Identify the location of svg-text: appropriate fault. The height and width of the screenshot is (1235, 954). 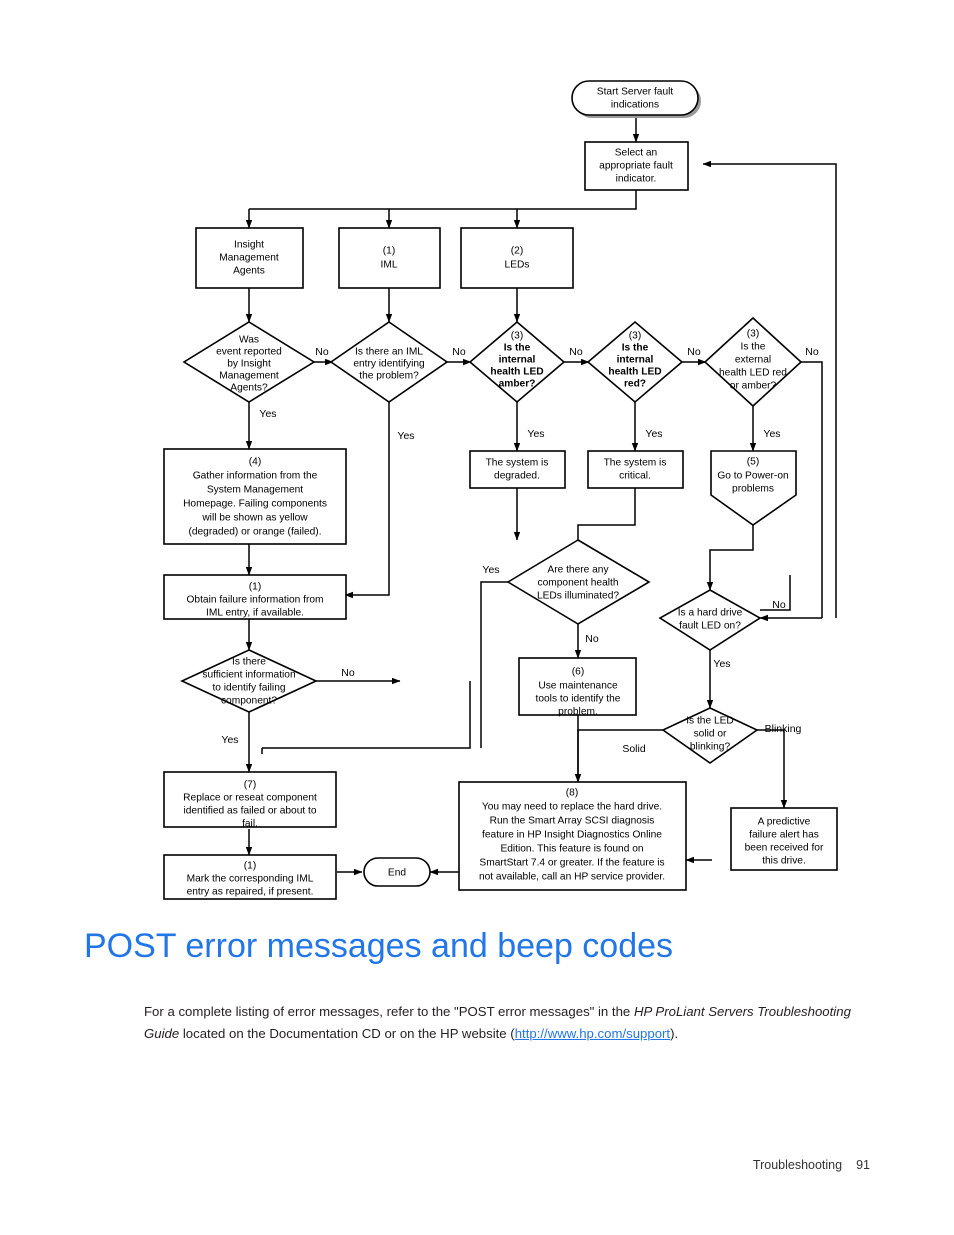
(636, 166).